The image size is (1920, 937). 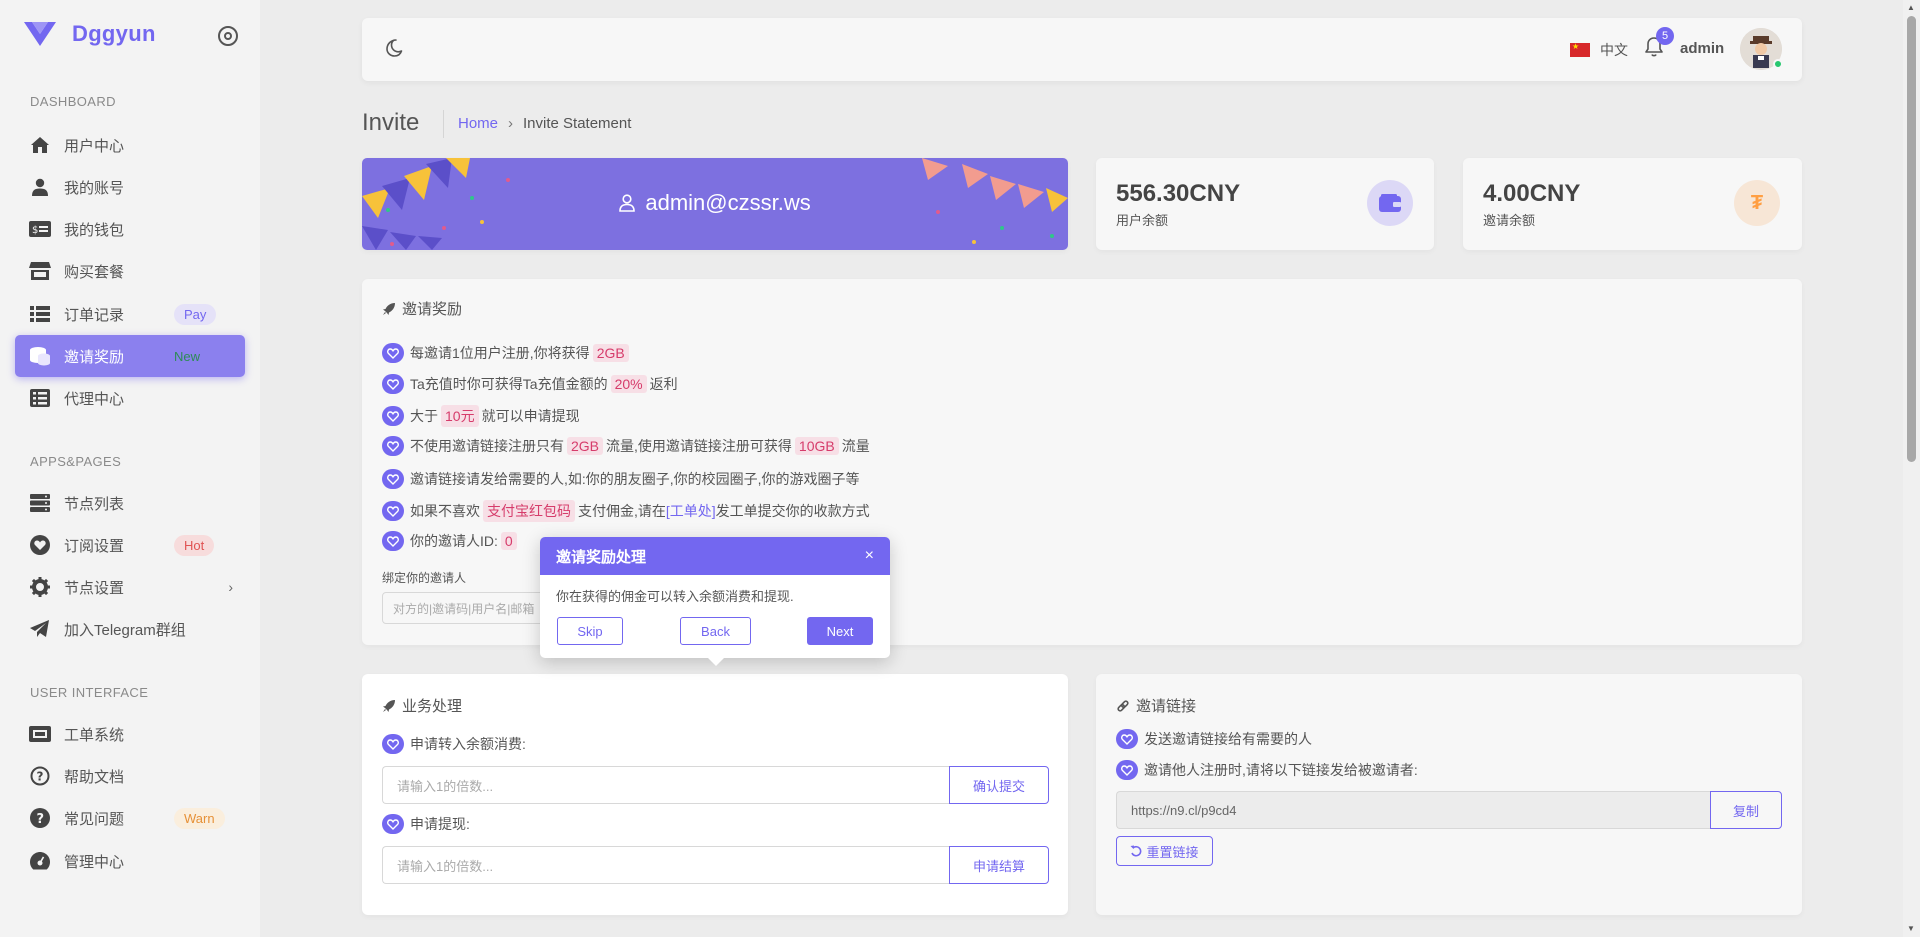 What do you see at coordinates (1911, 7) in the screenshot?
I see `scroll-up-icon: ▲` at bounding box center [1911, 7].